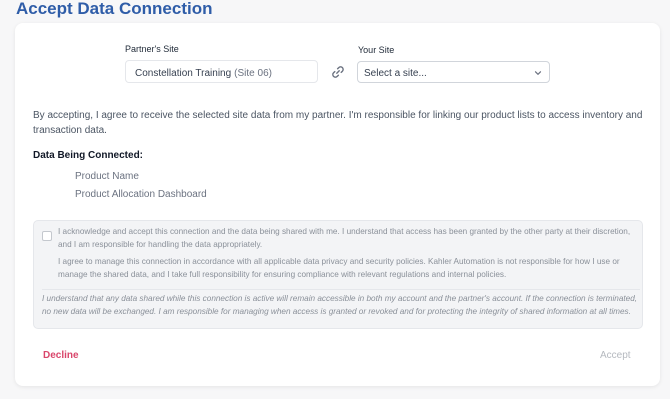 This screenshot has height=399, width=670. I want to click on page-title: Accept Data Connection, so click(114, 9).